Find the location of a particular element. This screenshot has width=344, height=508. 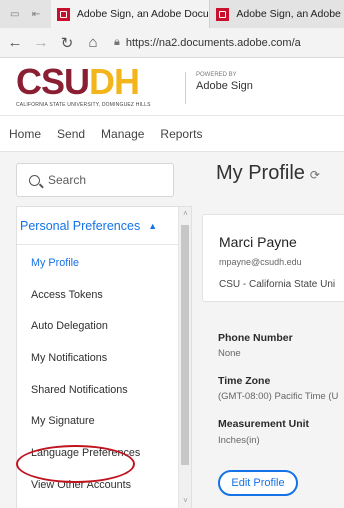

search-input: Search is located at coordinates (95, 180).